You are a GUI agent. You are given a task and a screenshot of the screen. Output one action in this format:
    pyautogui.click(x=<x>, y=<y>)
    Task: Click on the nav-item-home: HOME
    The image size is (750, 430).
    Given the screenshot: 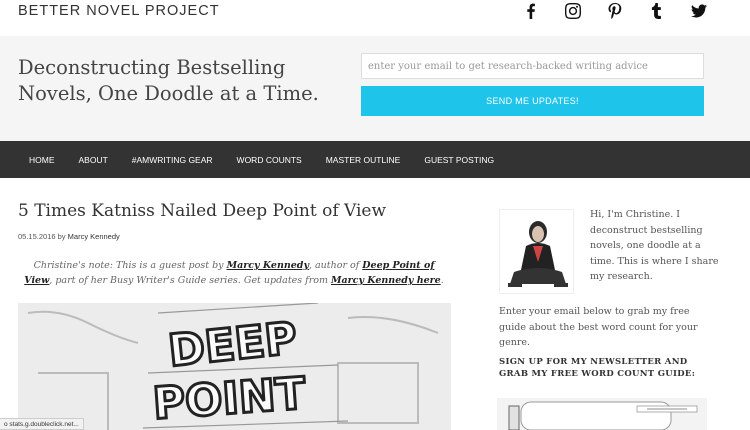 What is the action you would take?
    pyautogui.click(x=42, y=159)
    